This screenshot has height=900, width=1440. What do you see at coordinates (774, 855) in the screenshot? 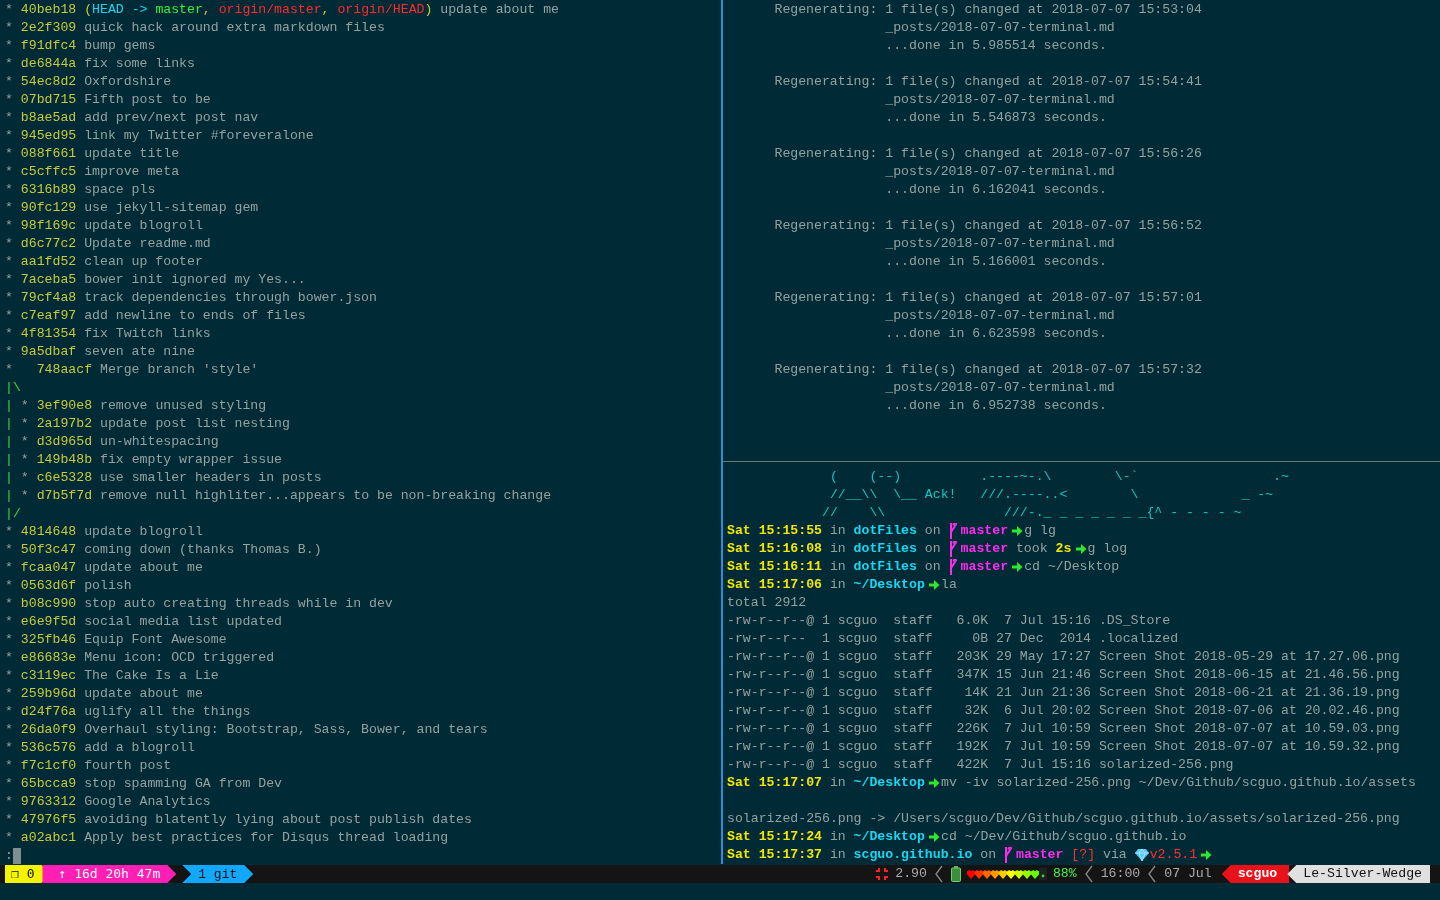
I see `prompt-time: Sat 15:17:37` at bounding box center [774, 855].